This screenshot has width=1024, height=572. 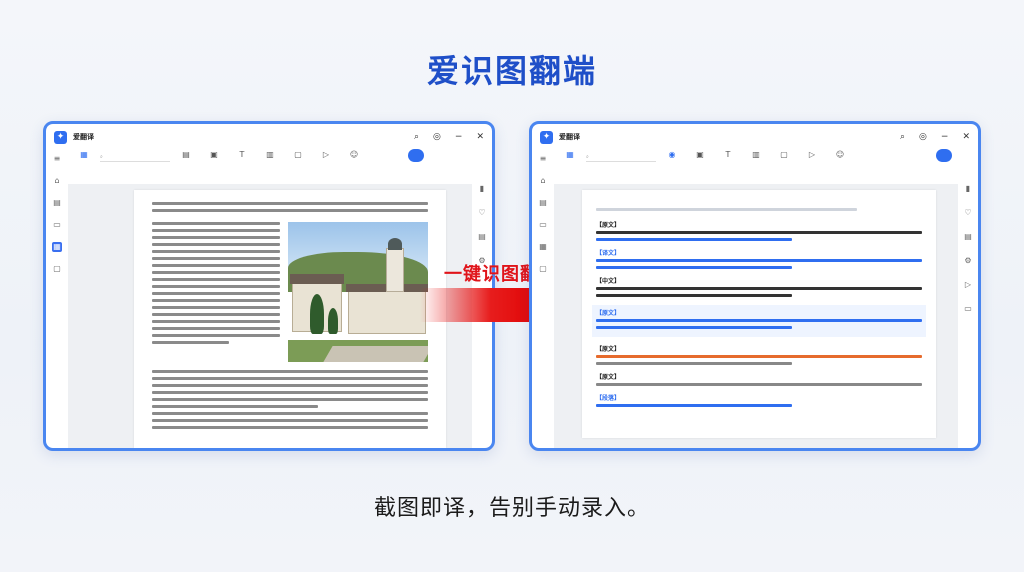 I want to click on translated-paragraph: 【中文】, so click(x=759, y=287).